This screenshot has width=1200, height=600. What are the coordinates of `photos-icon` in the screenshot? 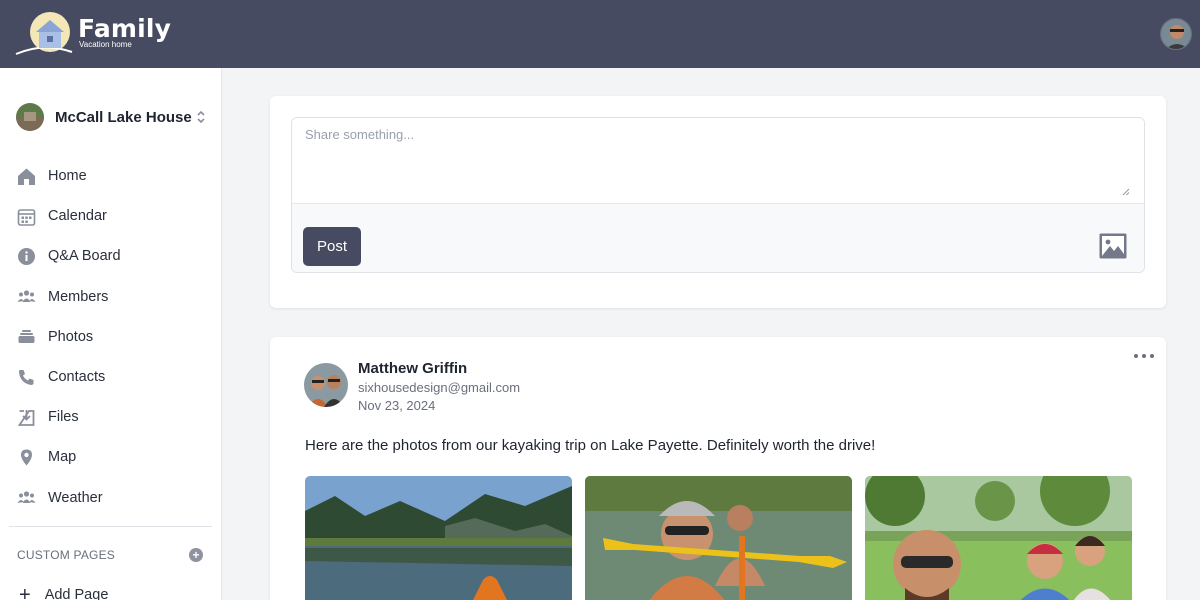 It's located at (26, 336).